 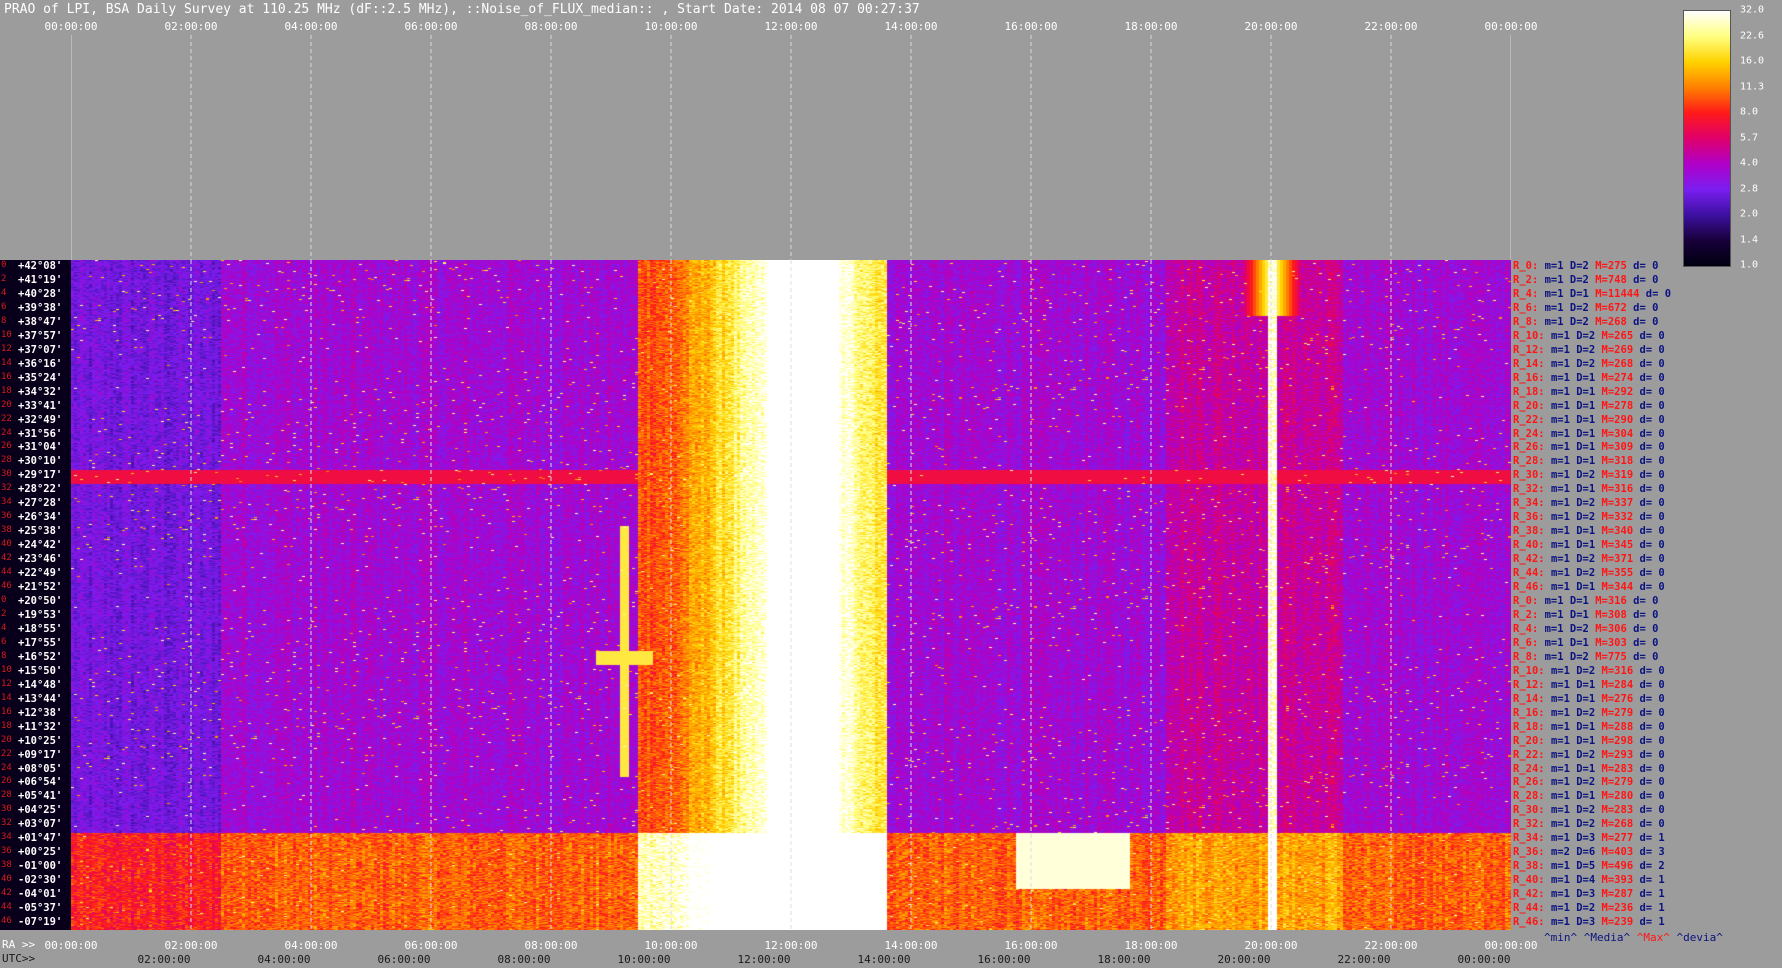 What do you see at coordinates (1620, 377) in the screenshot?
I see `stat-m: M=274` at bounding box center [1620, 377].